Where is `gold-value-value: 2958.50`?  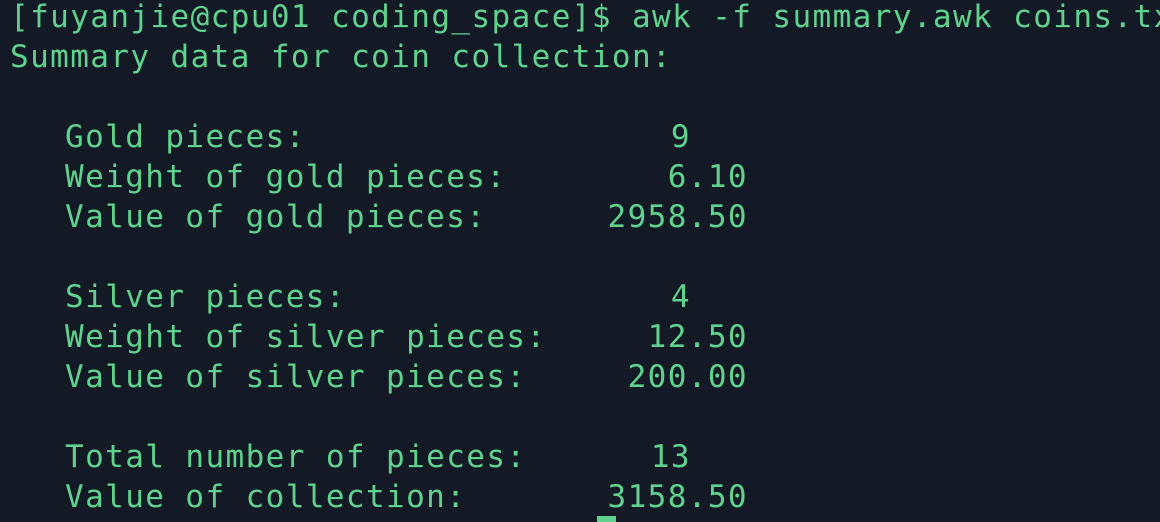
gold-value-value: 2958.50 is located at coordinates (677, 217).